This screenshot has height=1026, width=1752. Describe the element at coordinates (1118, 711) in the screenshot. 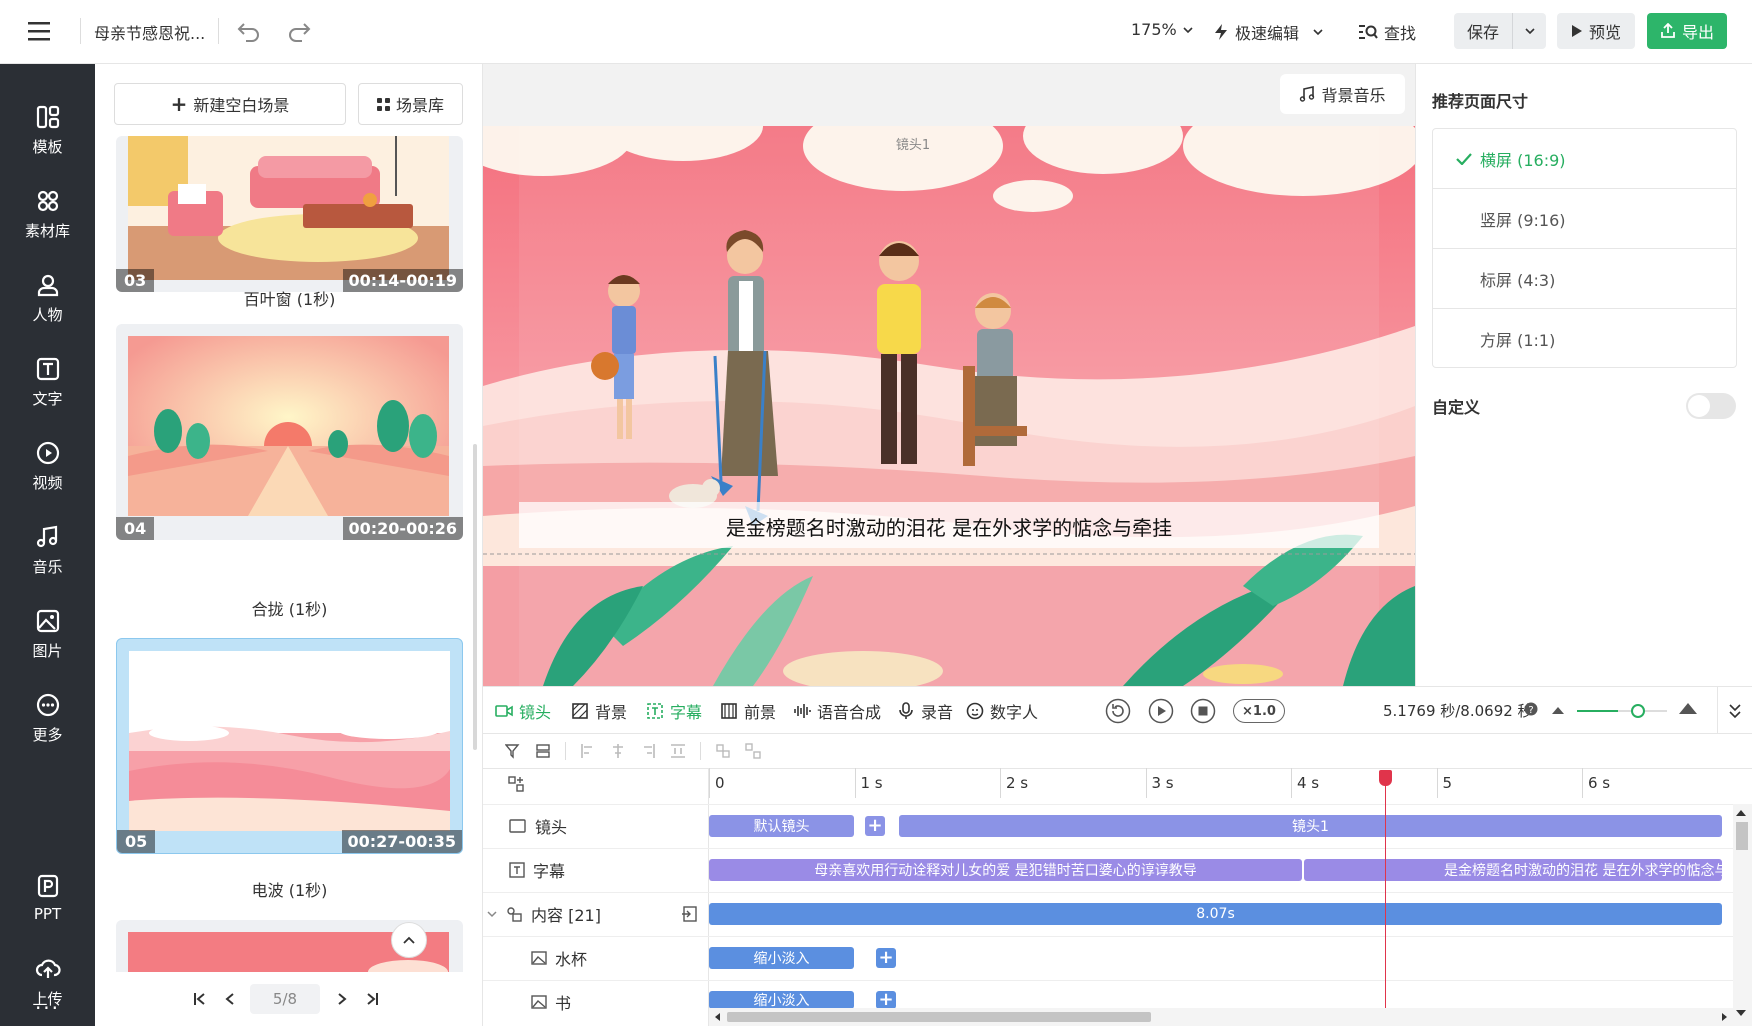

I see `replay-icon` at that location.